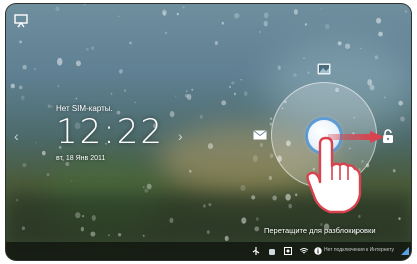 This screenshot has height=264, width=417. I want to click on lock-clock: 12:22, so click(110, 132).